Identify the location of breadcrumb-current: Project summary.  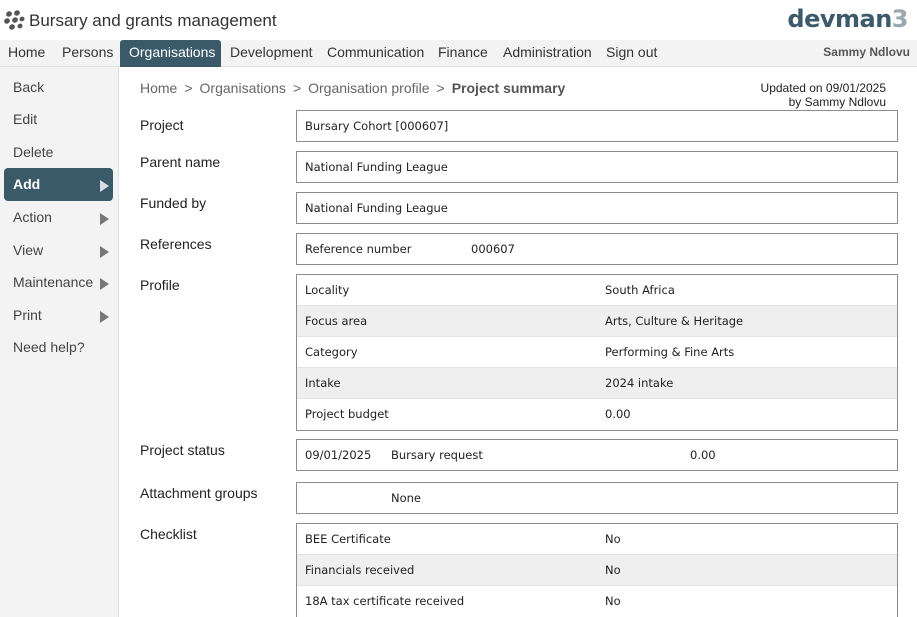
(508, 88).